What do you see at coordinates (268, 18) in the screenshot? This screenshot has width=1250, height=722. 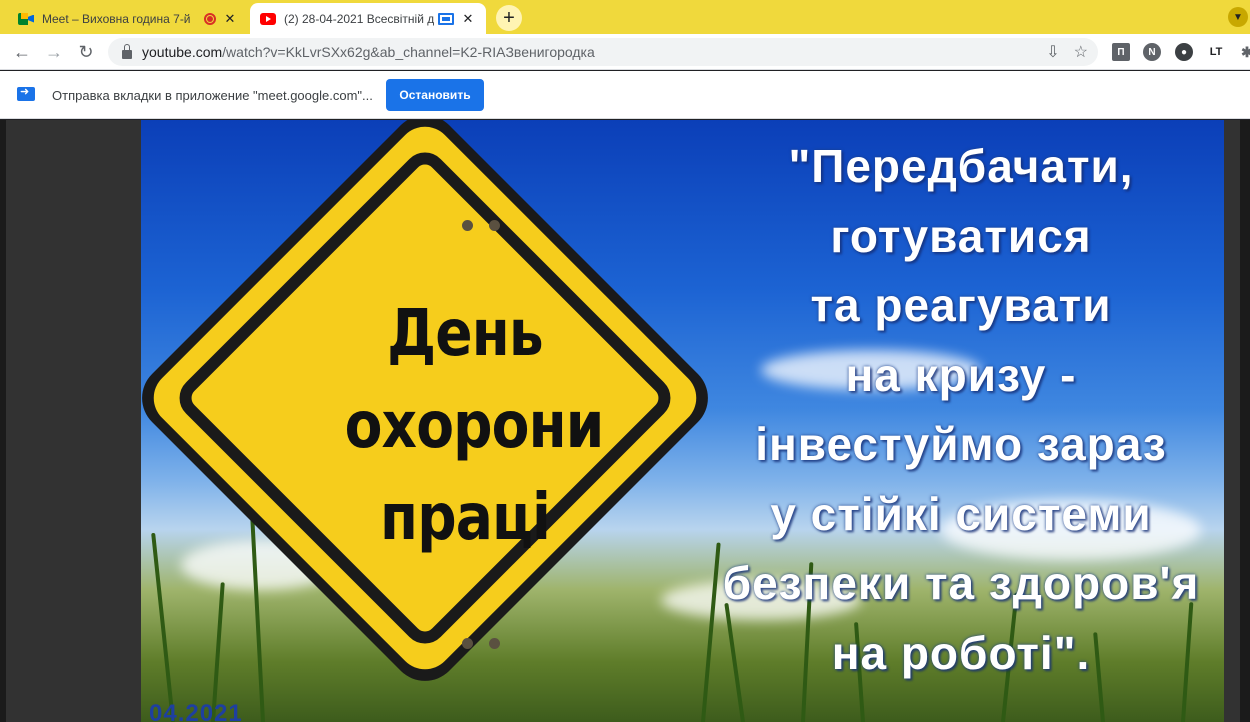 I see `youtube-icon` at bounding box center [268, 18].